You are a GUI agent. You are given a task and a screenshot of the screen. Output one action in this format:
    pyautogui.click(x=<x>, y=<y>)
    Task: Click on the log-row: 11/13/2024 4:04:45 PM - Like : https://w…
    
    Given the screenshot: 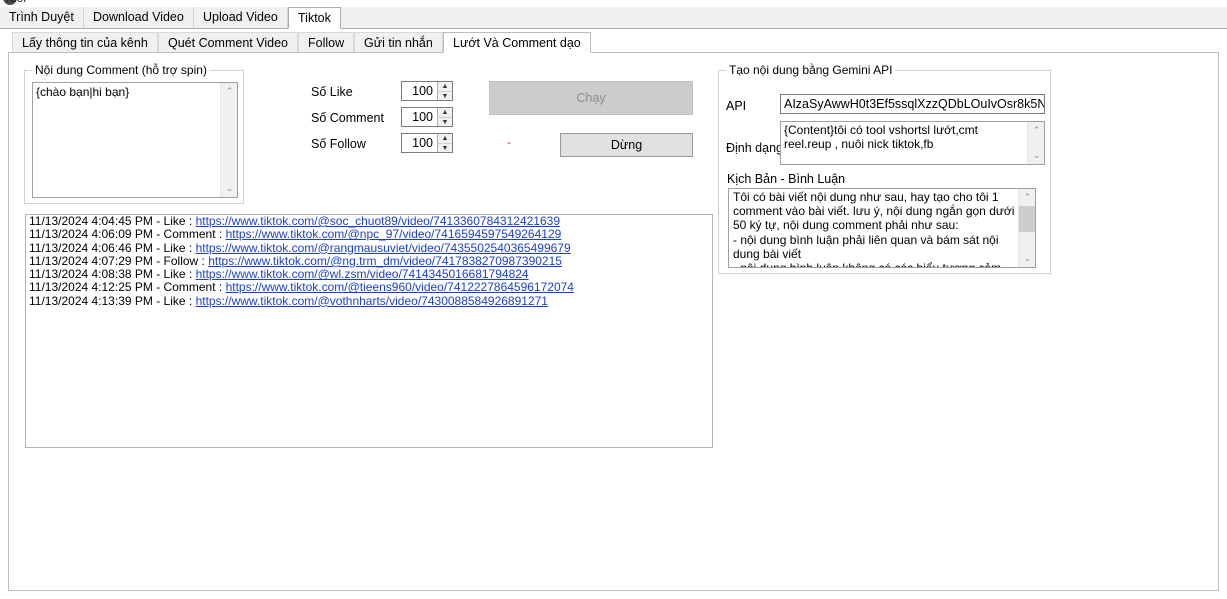 What is the action you would take?
    pyautogui.click(x=369, y=221)
    